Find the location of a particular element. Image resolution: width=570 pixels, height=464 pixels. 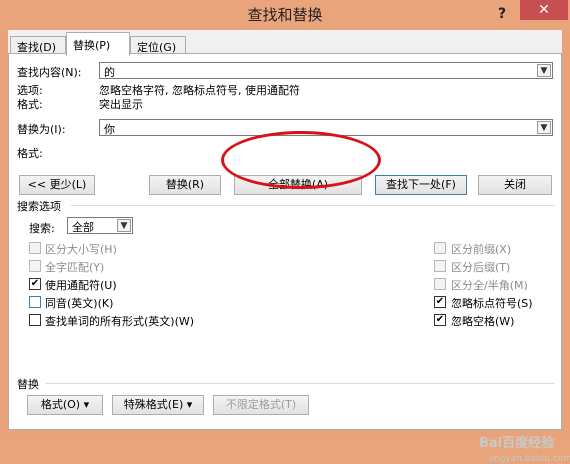

replace-format-label: 格式: is located at coordinates (30, 153).